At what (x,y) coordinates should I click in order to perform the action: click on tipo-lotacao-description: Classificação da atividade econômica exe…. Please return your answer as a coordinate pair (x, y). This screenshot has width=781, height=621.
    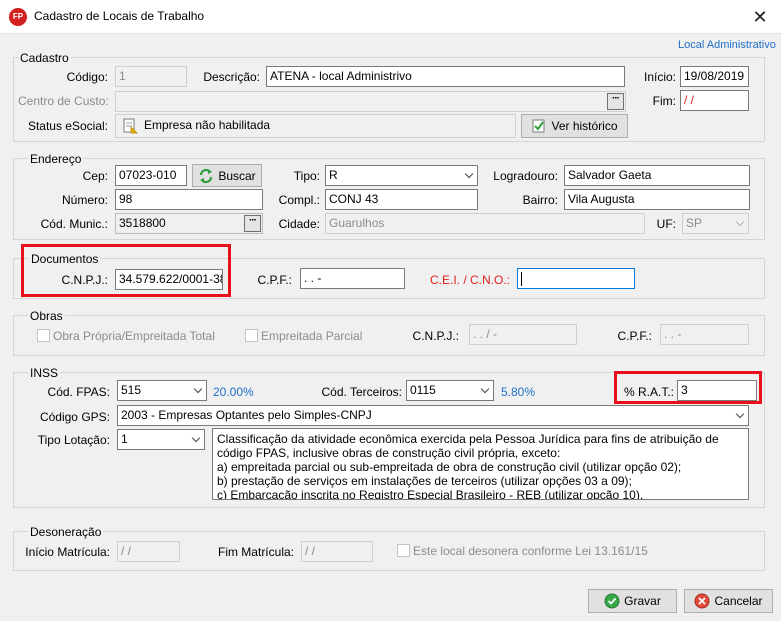
    Looking at the image, I should click on (480, 464).